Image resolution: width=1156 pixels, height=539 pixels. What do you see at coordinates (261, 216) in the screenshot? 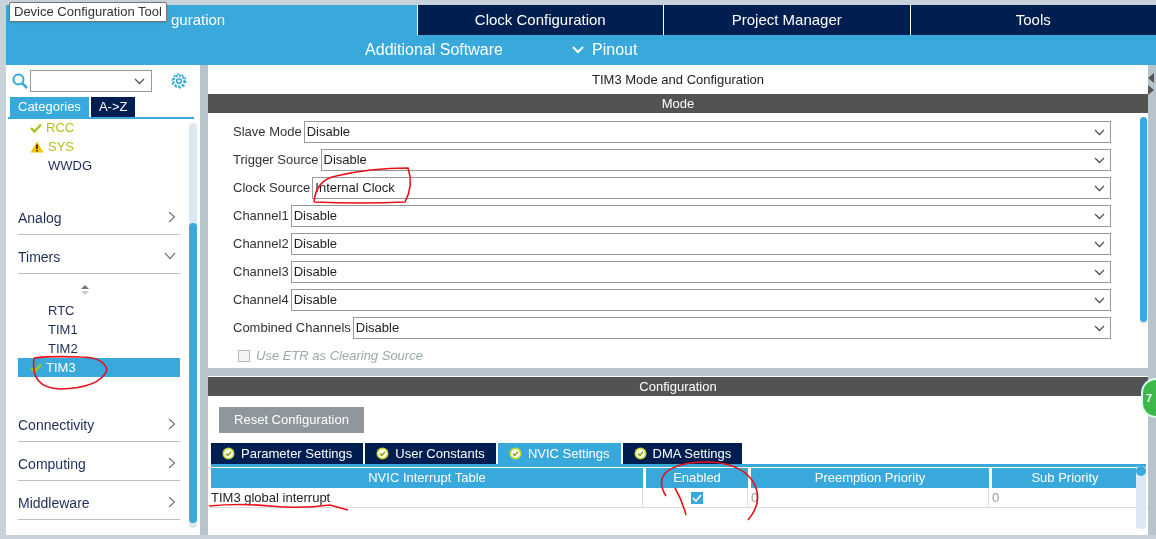
I see `field-label: Channel1` at bounding box center [261, 216].